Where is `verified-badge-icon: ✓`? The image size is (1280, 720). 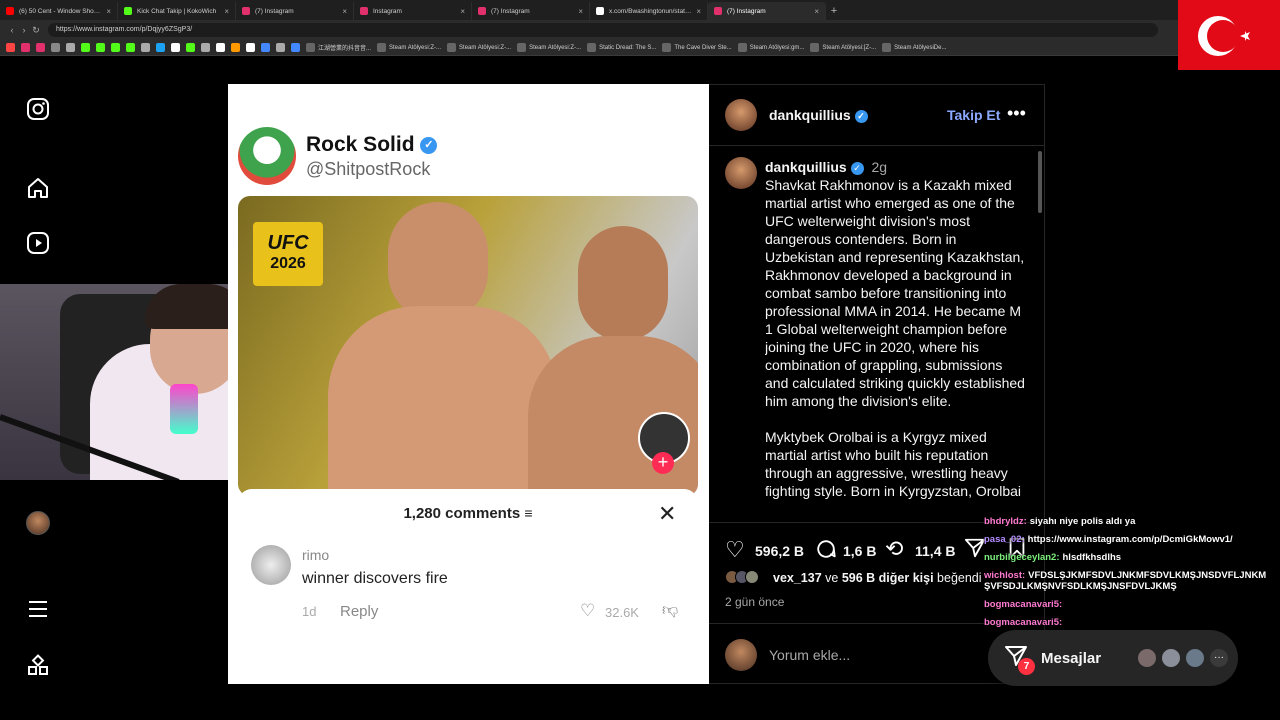
verified-badge-icon: ✓ is located at coordinates (857, 168).